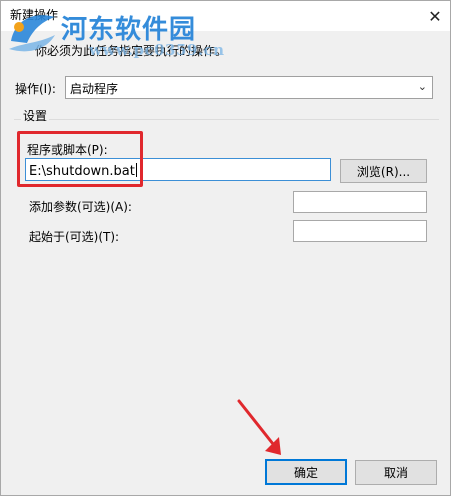 Image resolution: width=451 pixels, height=496 pixels. Describe the element at coordinates (360, 202) in the screenshot. I see `arguments-input` at that location.